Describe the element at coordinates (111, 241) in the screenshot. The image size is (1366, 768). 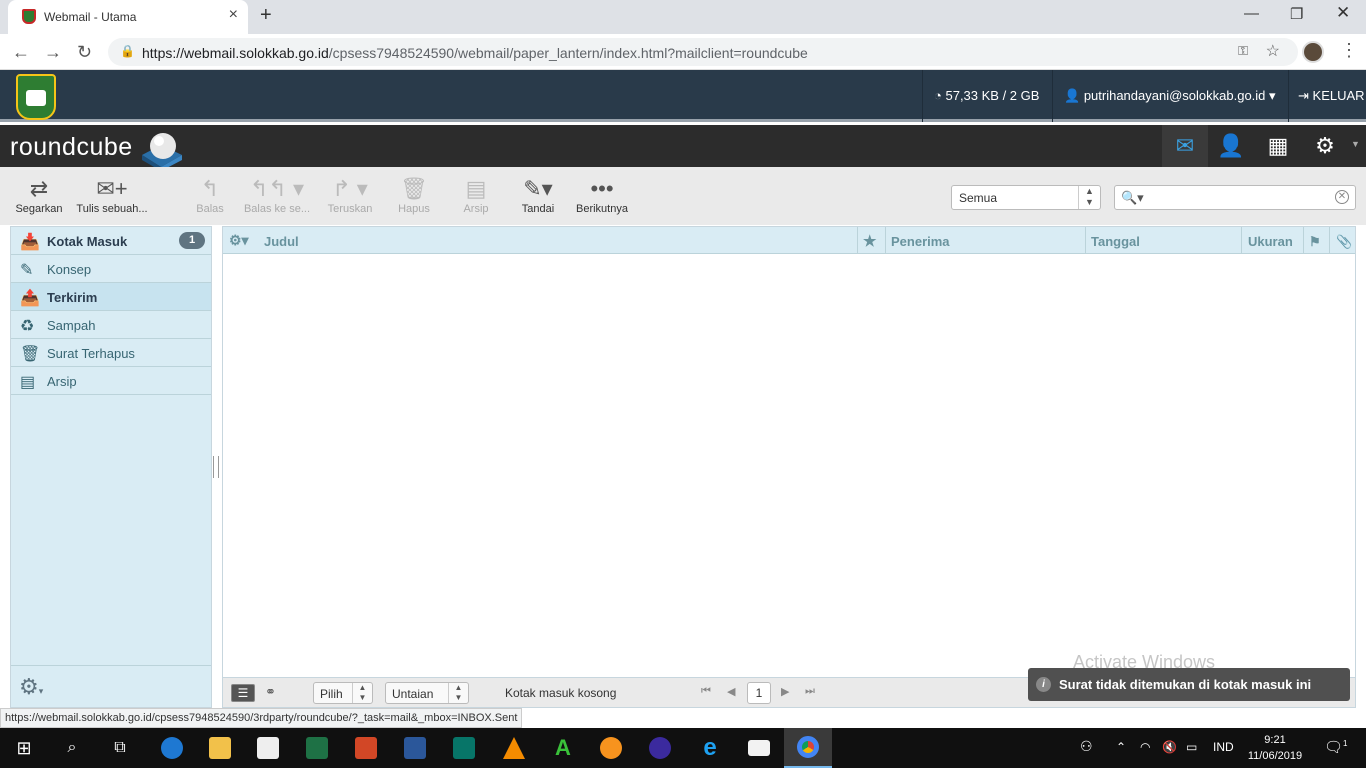
I see `folder-inbox: 📥 Kotak Masuk 1` at that location.